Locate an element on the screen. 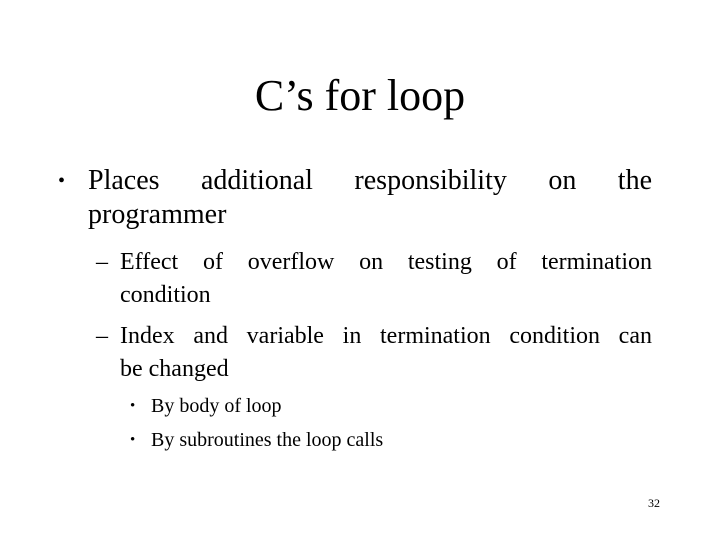 This screenshot has width=720, height=540. sub-sub-bullet-subroutines: • By subroutines the loop calls is located at coordinates (256, 440).